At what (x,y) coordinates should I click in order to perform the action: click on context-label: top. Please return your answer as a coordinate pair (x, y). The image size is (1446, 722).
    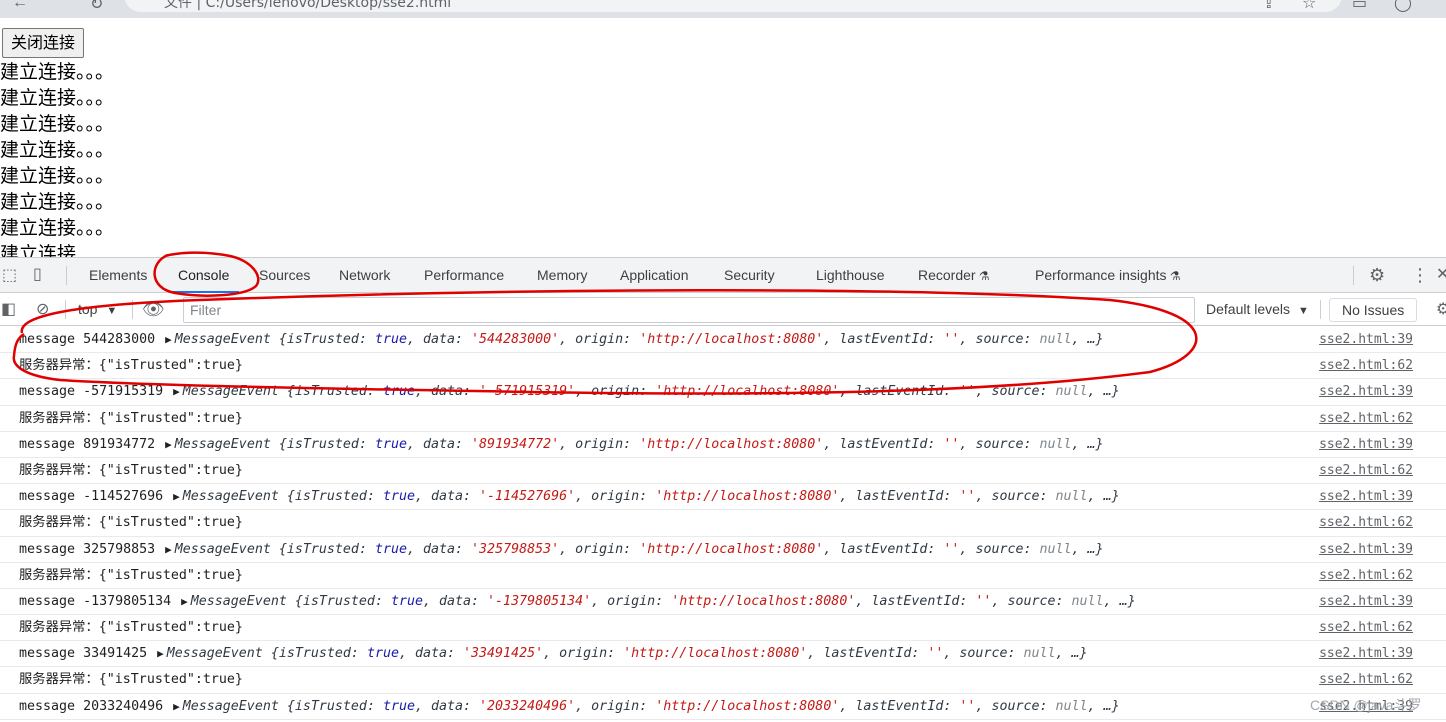
    Looking at the image, I should click on (88, 309).